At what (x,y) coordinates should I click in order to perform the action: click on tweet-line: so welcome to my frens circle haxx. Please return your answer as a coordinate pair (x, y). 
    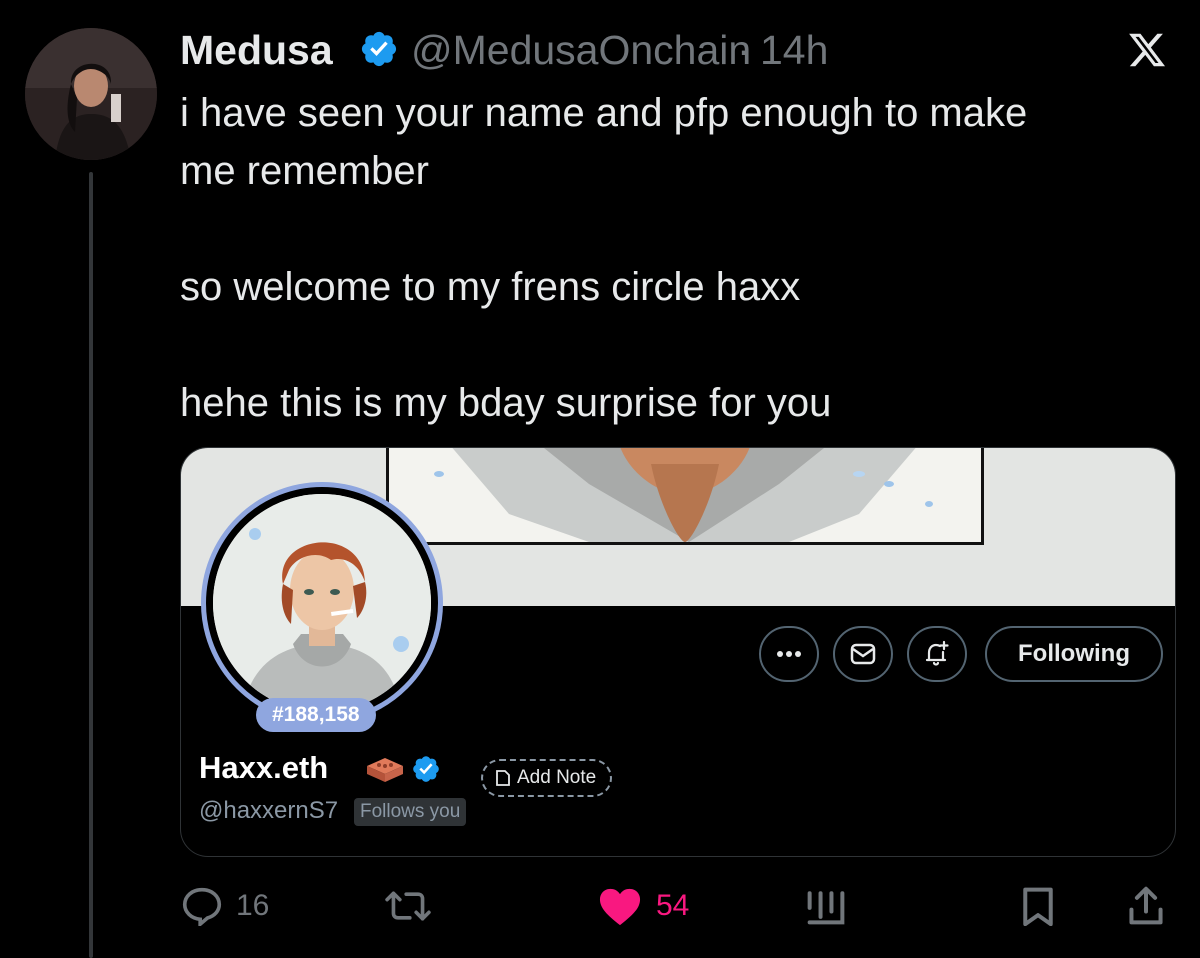
    Looking at the image, I should click on (490, 287).